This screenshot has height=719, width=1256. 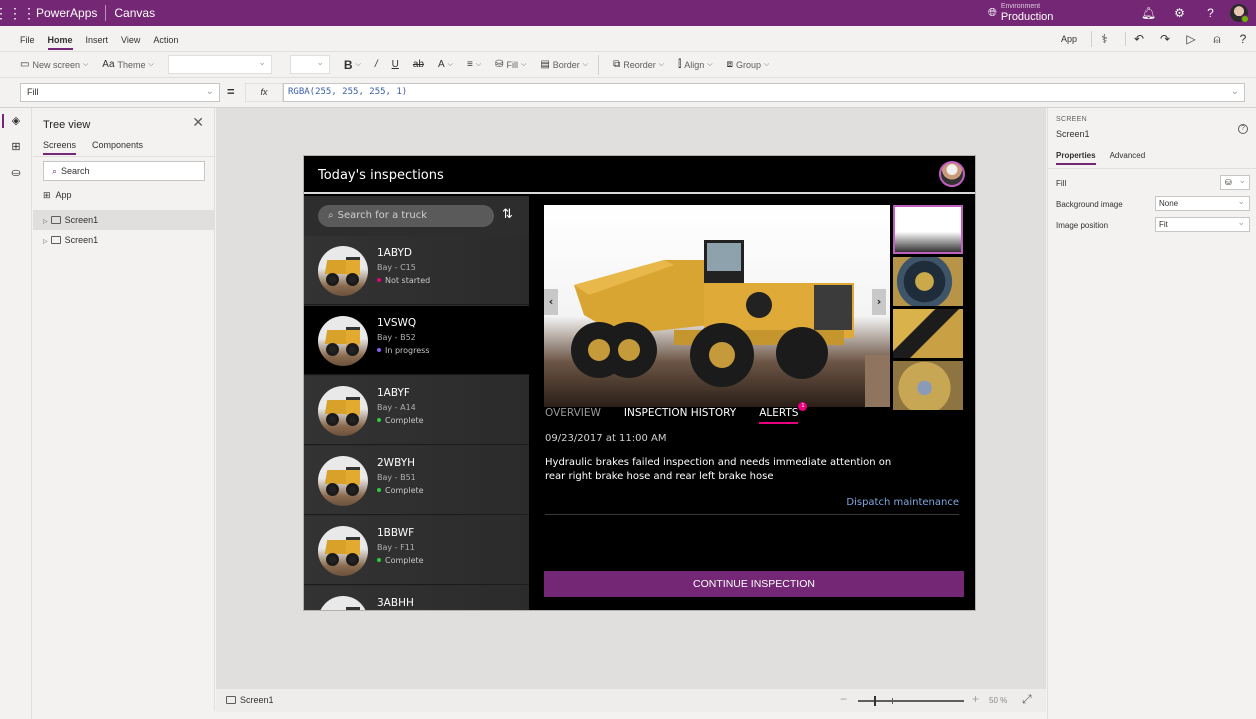 I want to click on tab-alerts: ALERTS 1, so click(x=783, y=413).